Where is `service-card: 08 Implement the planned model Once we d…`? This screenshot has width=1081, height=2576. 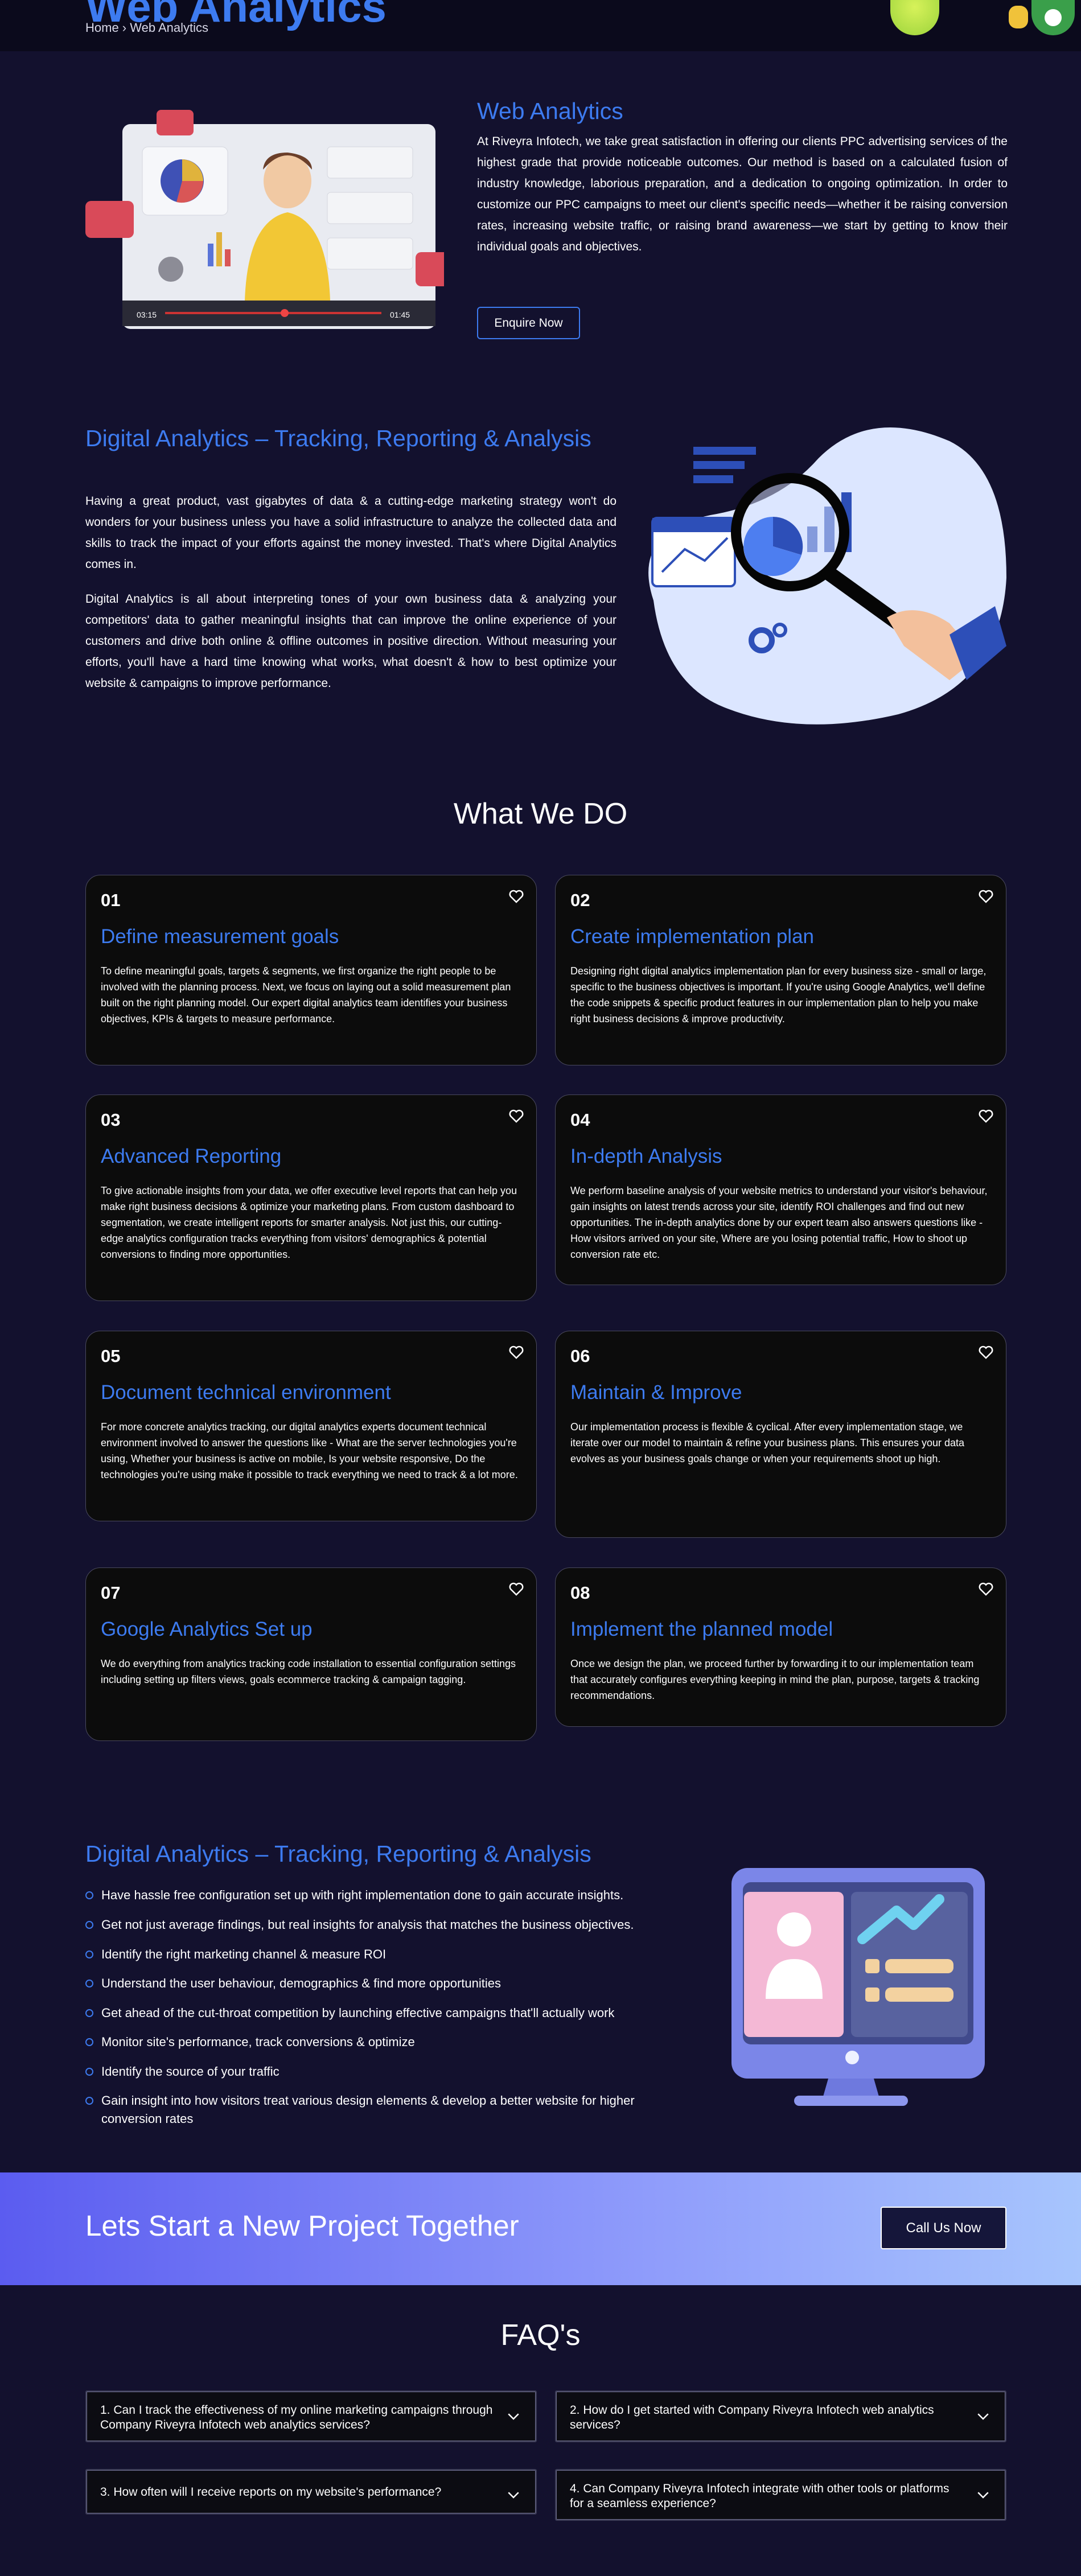
service-card: 08 Implement the planned model Once we d… is located at coordinates (780, 1647).